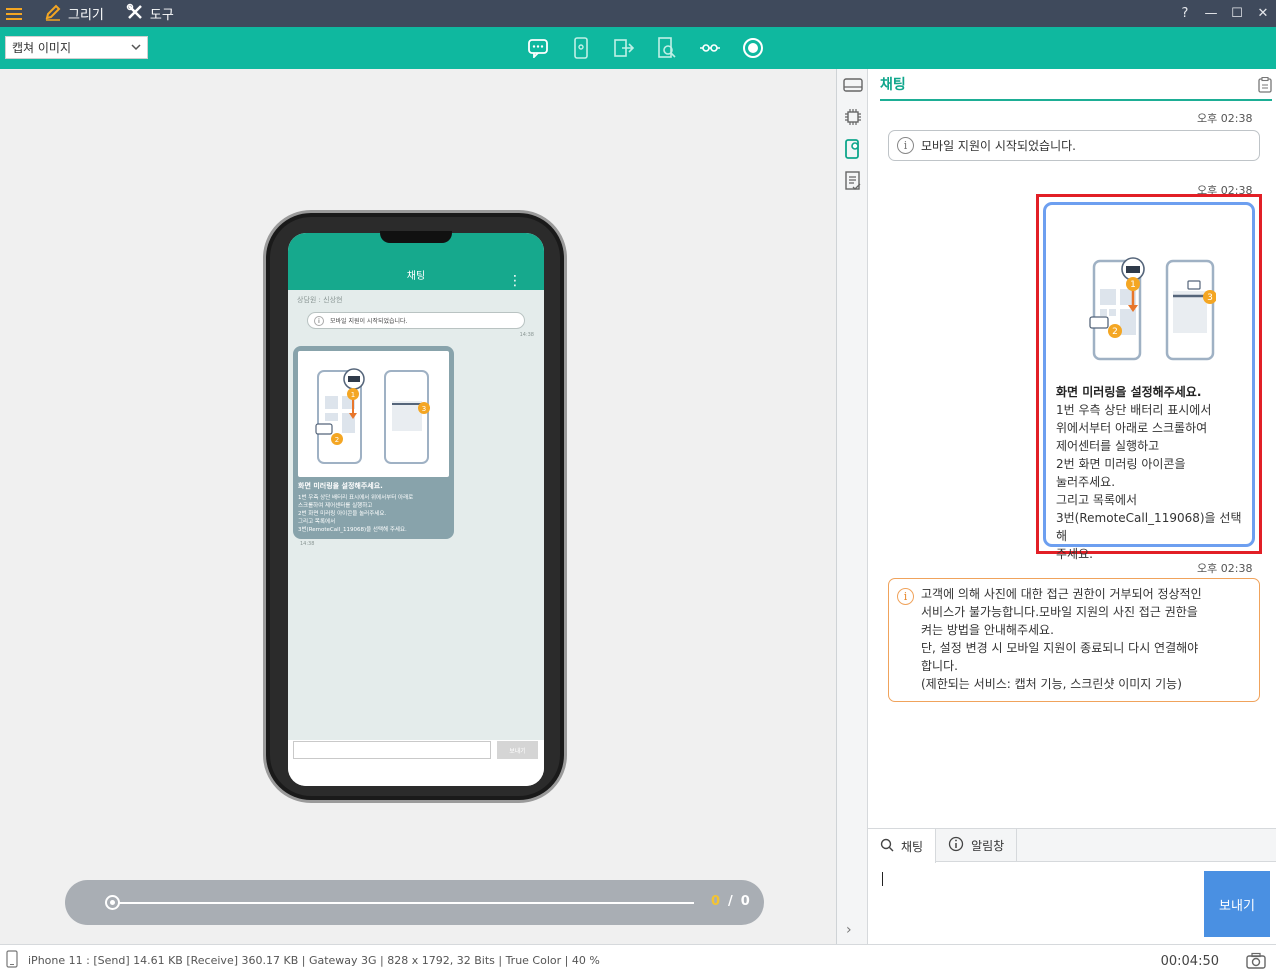 This screenshot has height=976, width=1276. Describe the element at coordinates (709, 48) in the screenshot. I see `link-icon` at that location.